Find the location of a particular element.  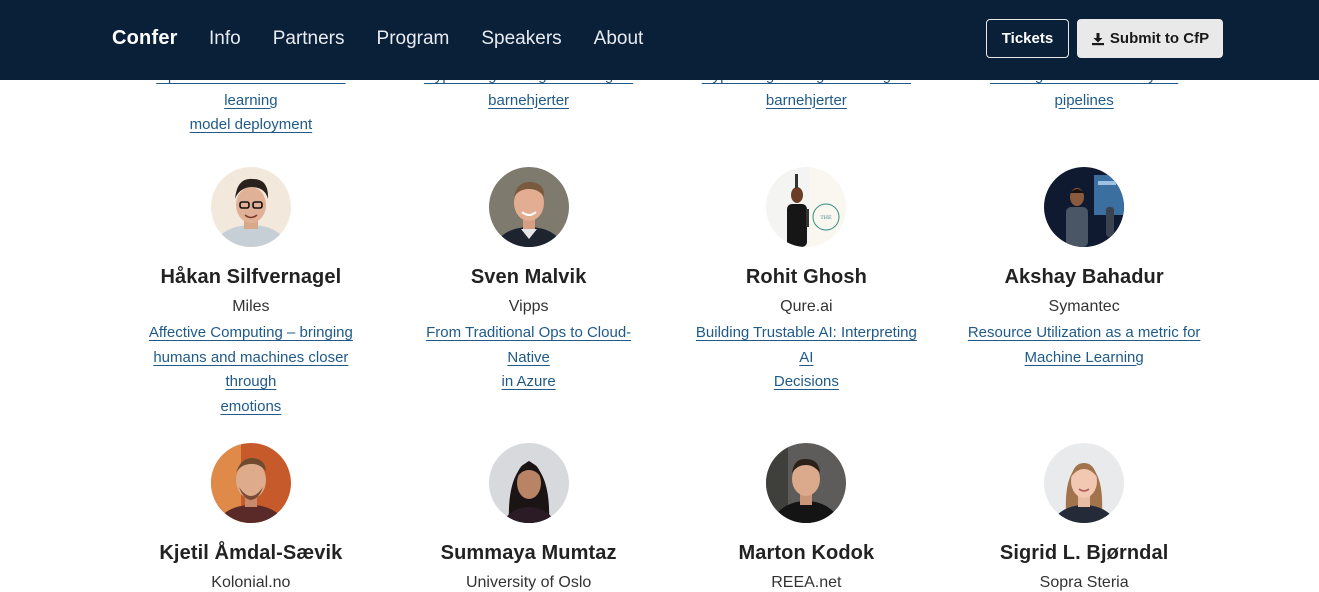

speaker-card: Marton Kodok REEA.net is located at coordinates (807, 517).